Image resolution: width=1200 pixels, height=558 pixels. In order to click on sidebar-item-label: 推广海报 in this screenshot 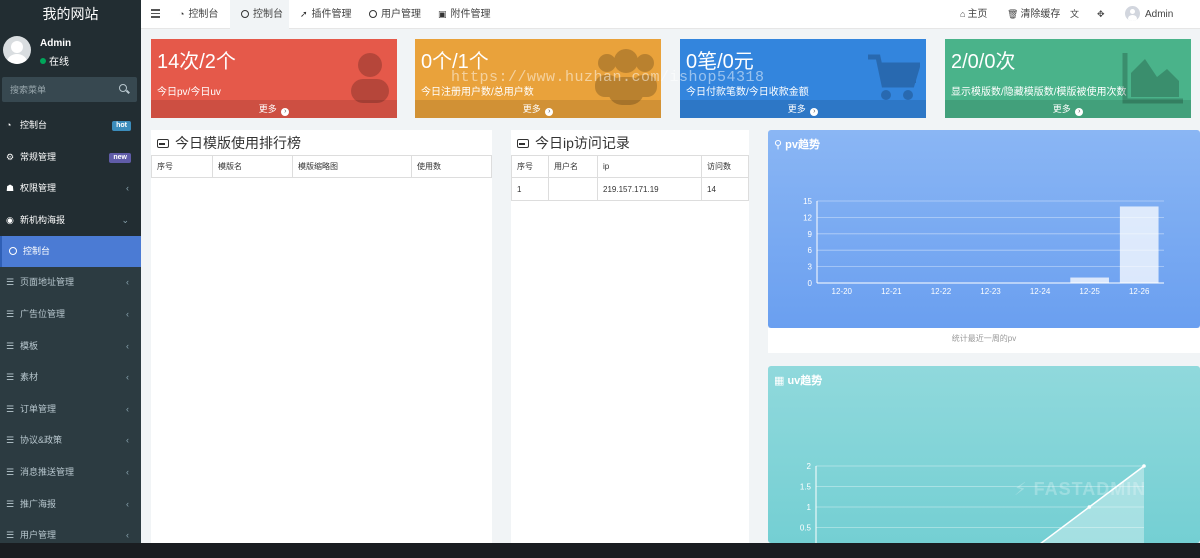, I will do `click(38, 503)`.